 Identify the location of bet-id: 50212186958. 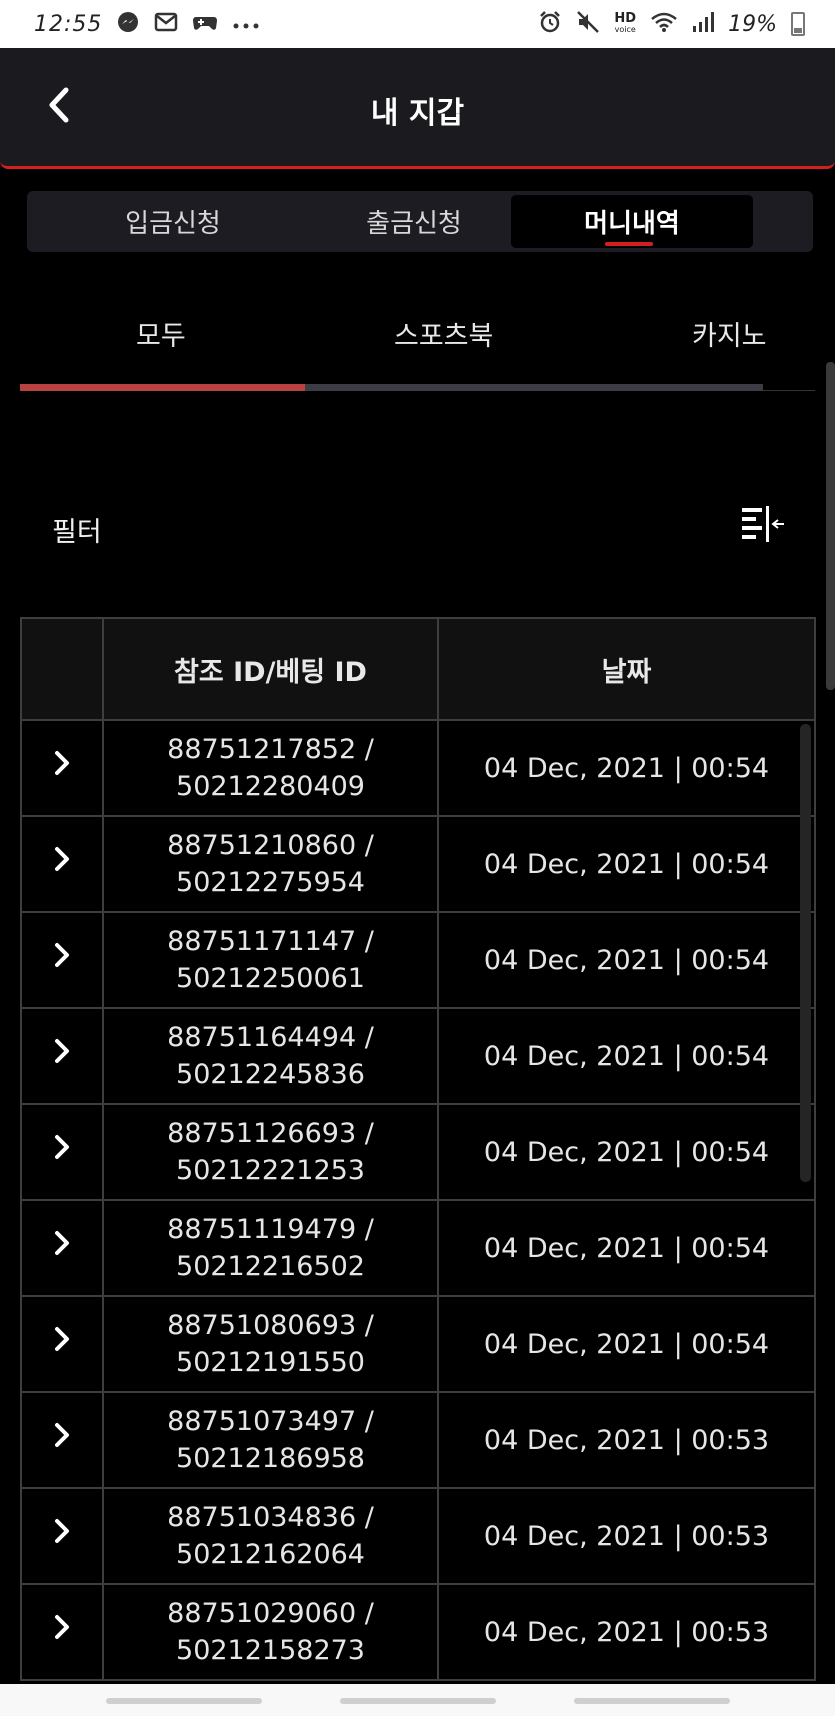
(270, 1458).